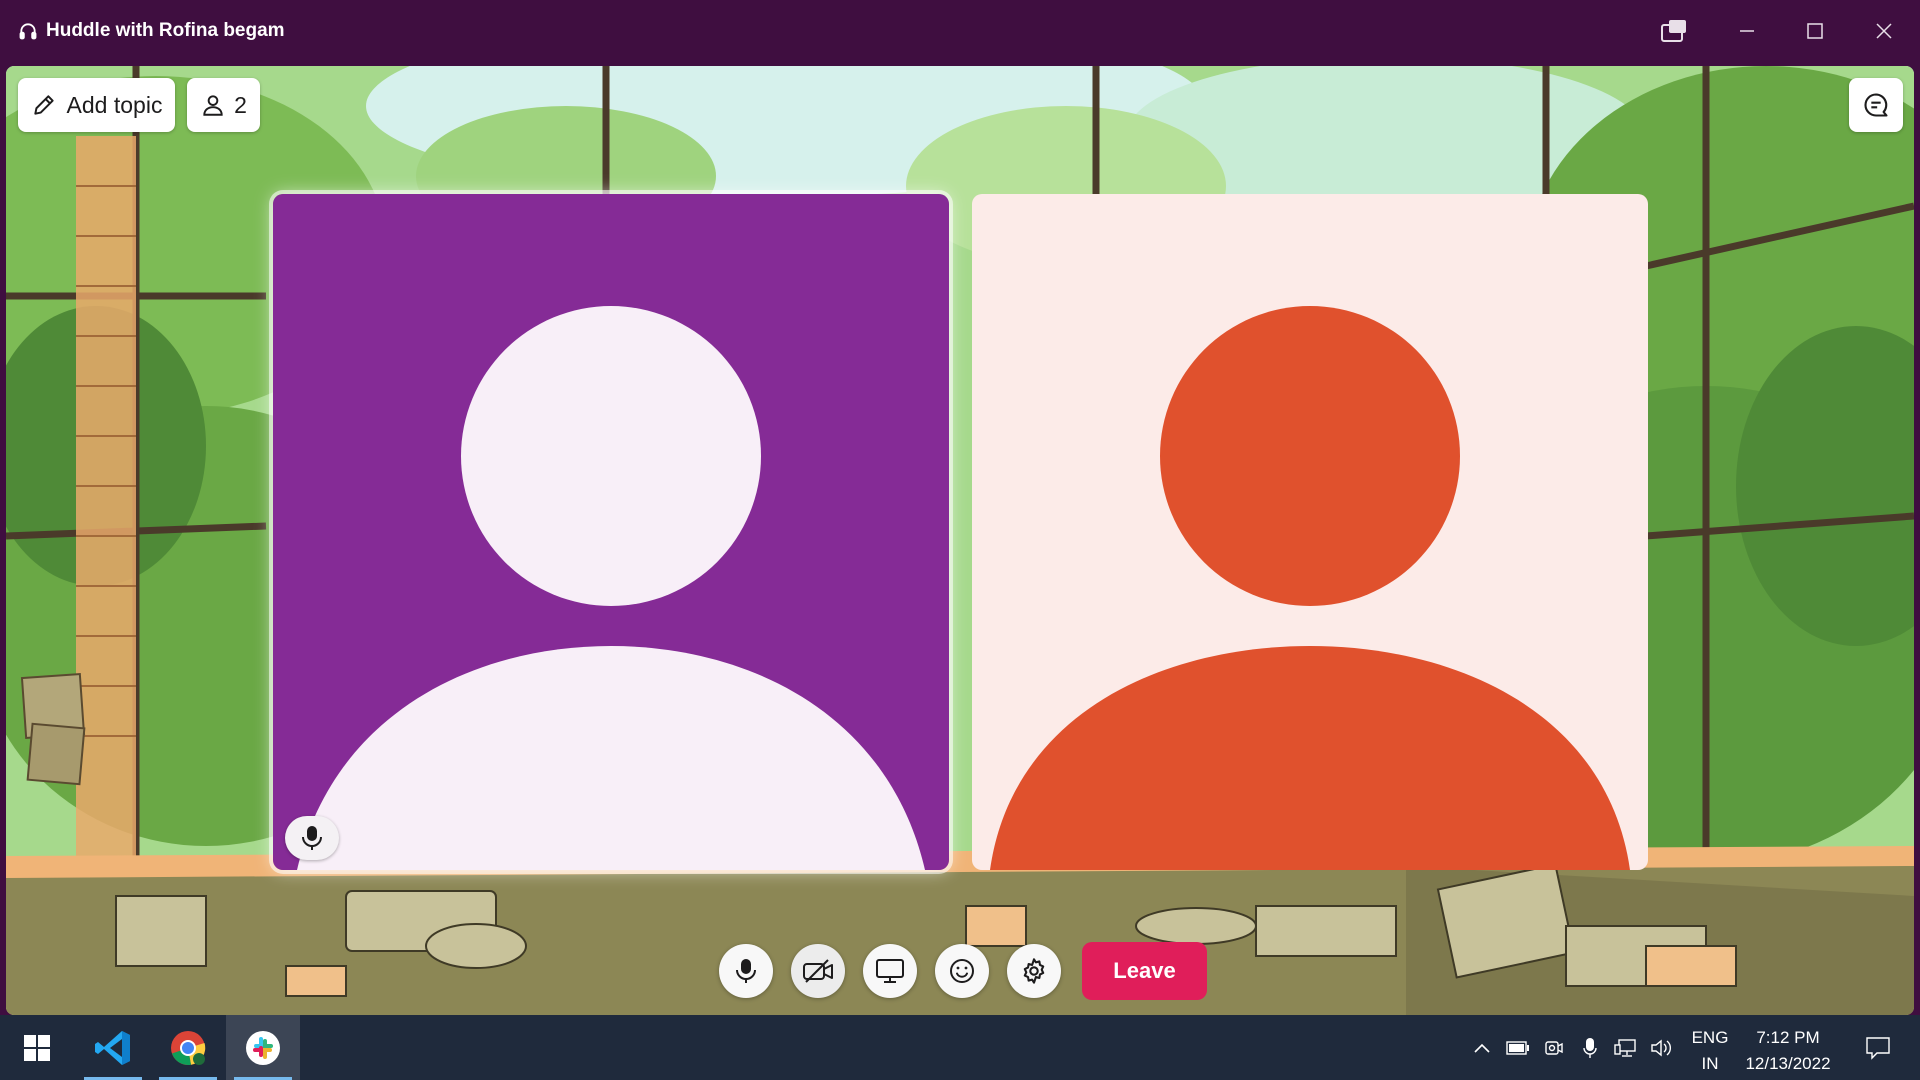  I want to click on minimize-button, so click(1747, 31).